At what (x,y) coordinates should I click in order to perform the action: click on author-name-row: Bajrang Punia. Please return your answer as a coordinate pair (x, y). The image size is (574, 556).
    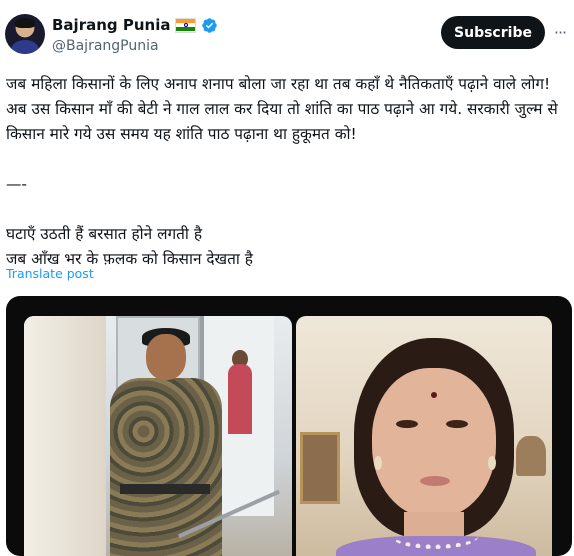
    Looking at the image, I should click on (135, 25).